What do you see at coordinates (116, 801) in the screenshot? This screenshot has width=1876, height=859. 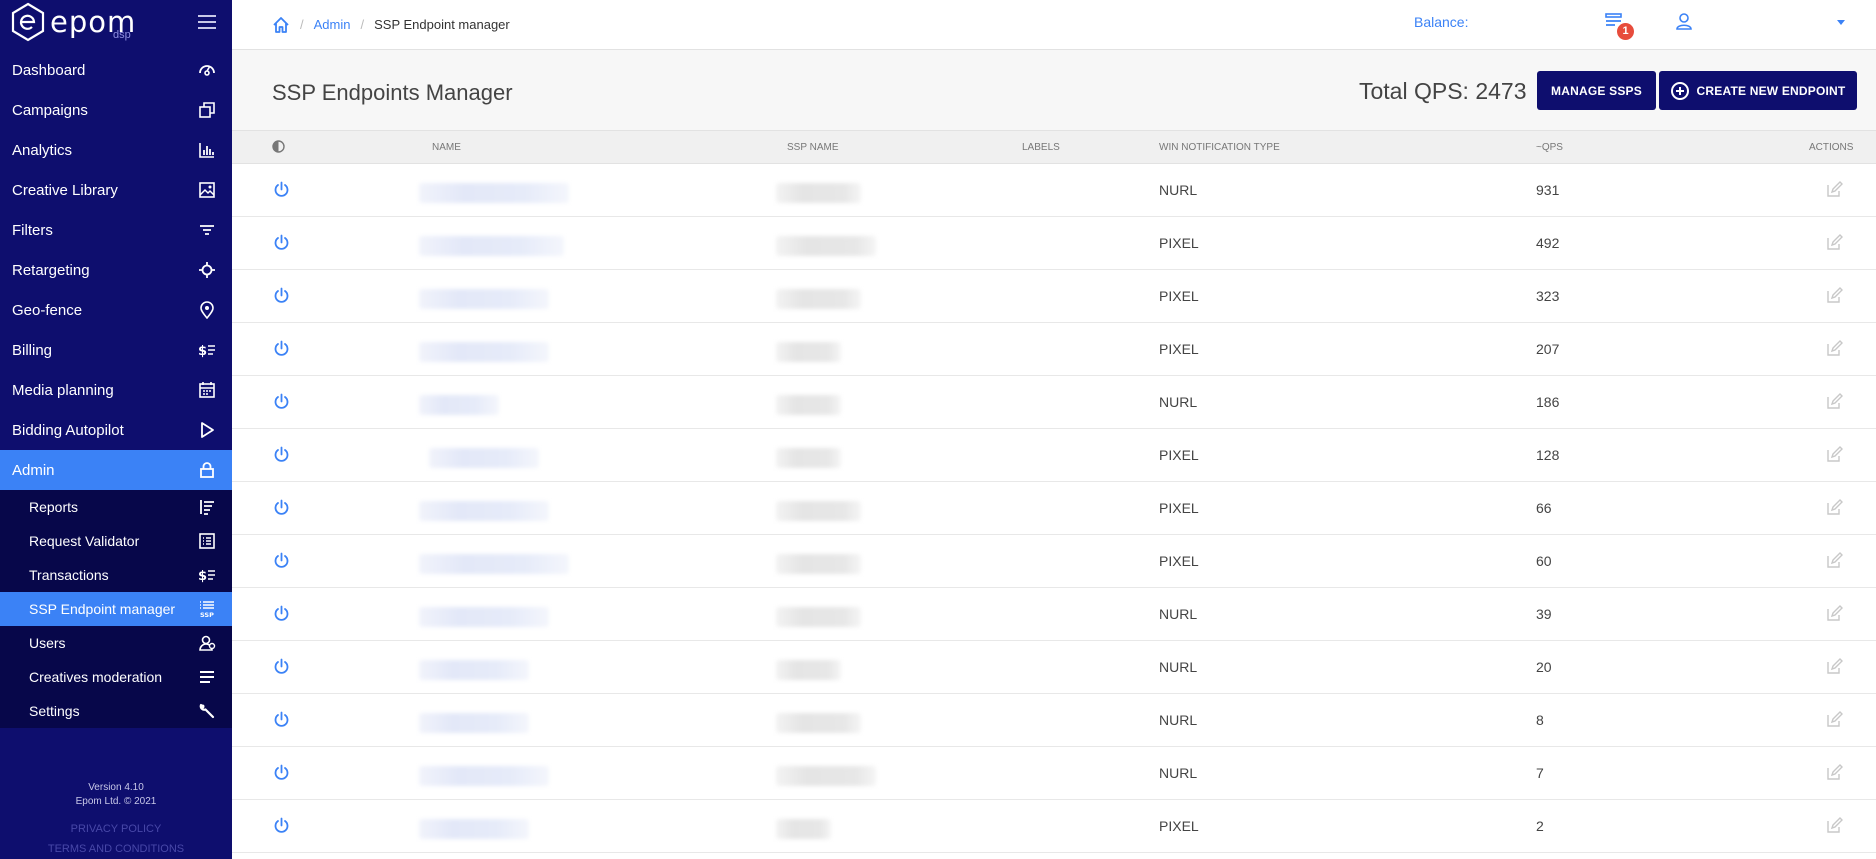 I see `copyright-text: Epom Ltd. © 2021` at bounding box center [116, 801].